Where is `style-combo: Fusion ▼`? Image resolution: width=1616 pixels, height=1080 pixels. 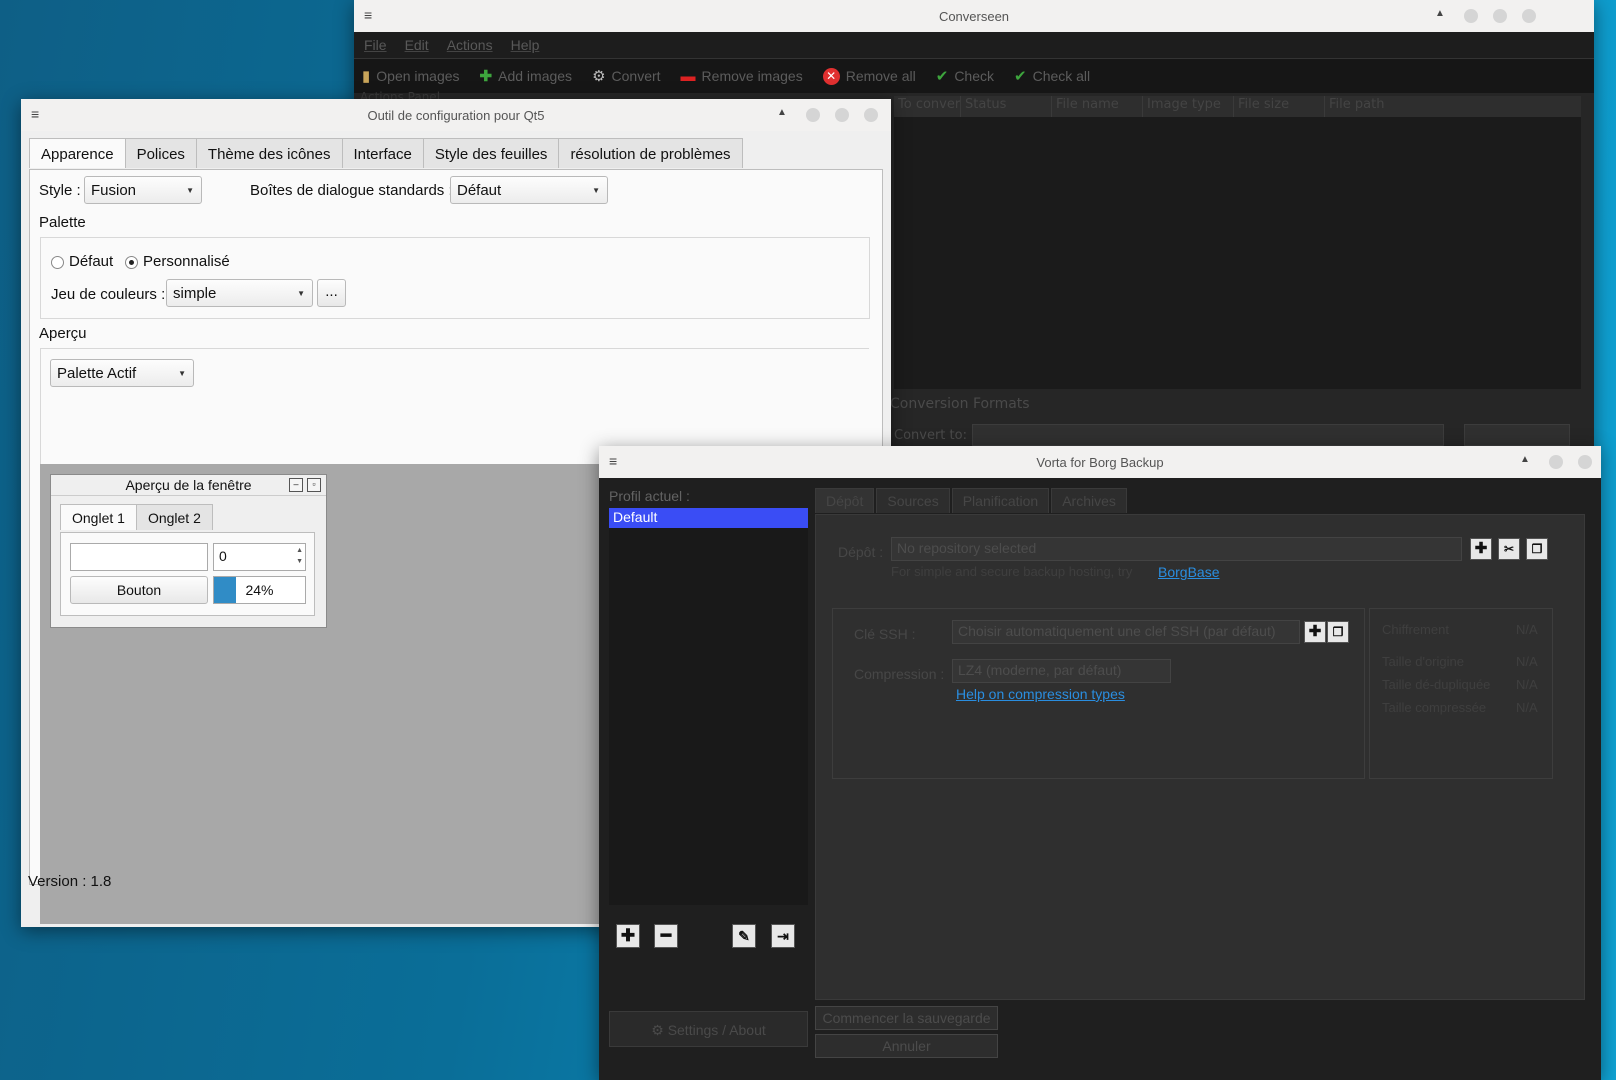 style-combo: Fusion ▼ is located at coordinates (143, 190).